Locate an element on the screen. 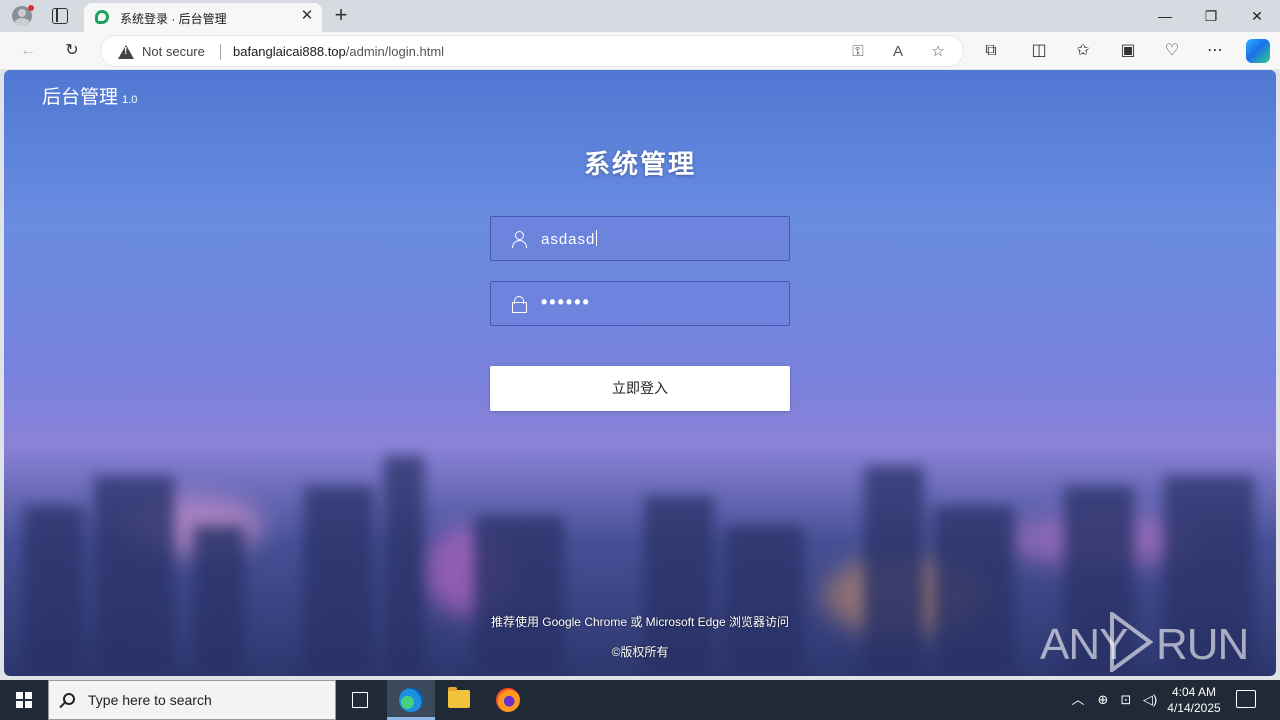 This screenshot has height=720, width=1280. tab-close-icon: ✕ is located at coordinates (307, 16).